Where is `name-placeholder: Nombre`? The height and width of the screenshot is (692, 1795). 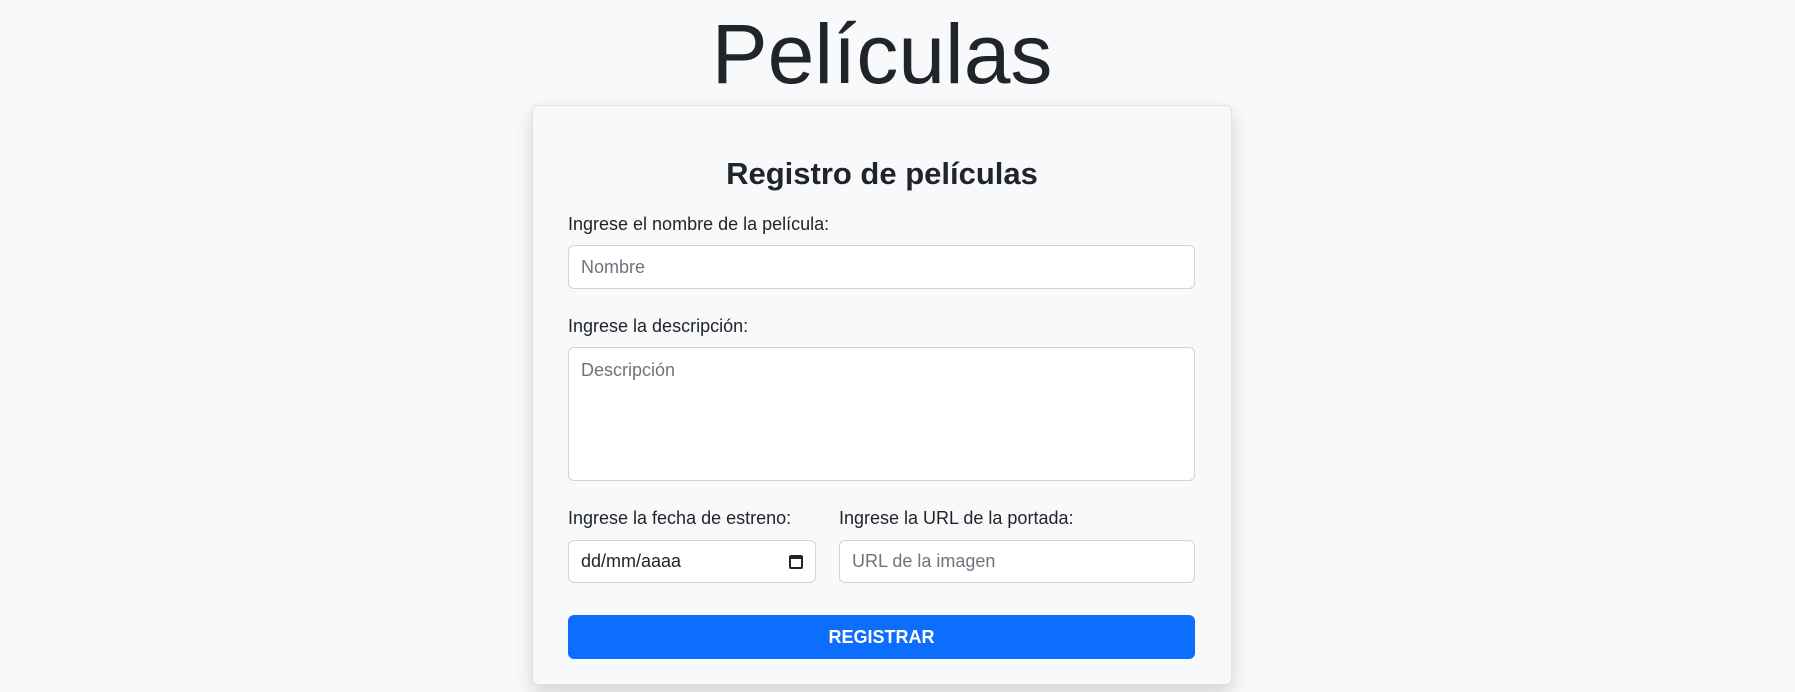
name-placeholder: Nombre is located at coordinates (613, 266).